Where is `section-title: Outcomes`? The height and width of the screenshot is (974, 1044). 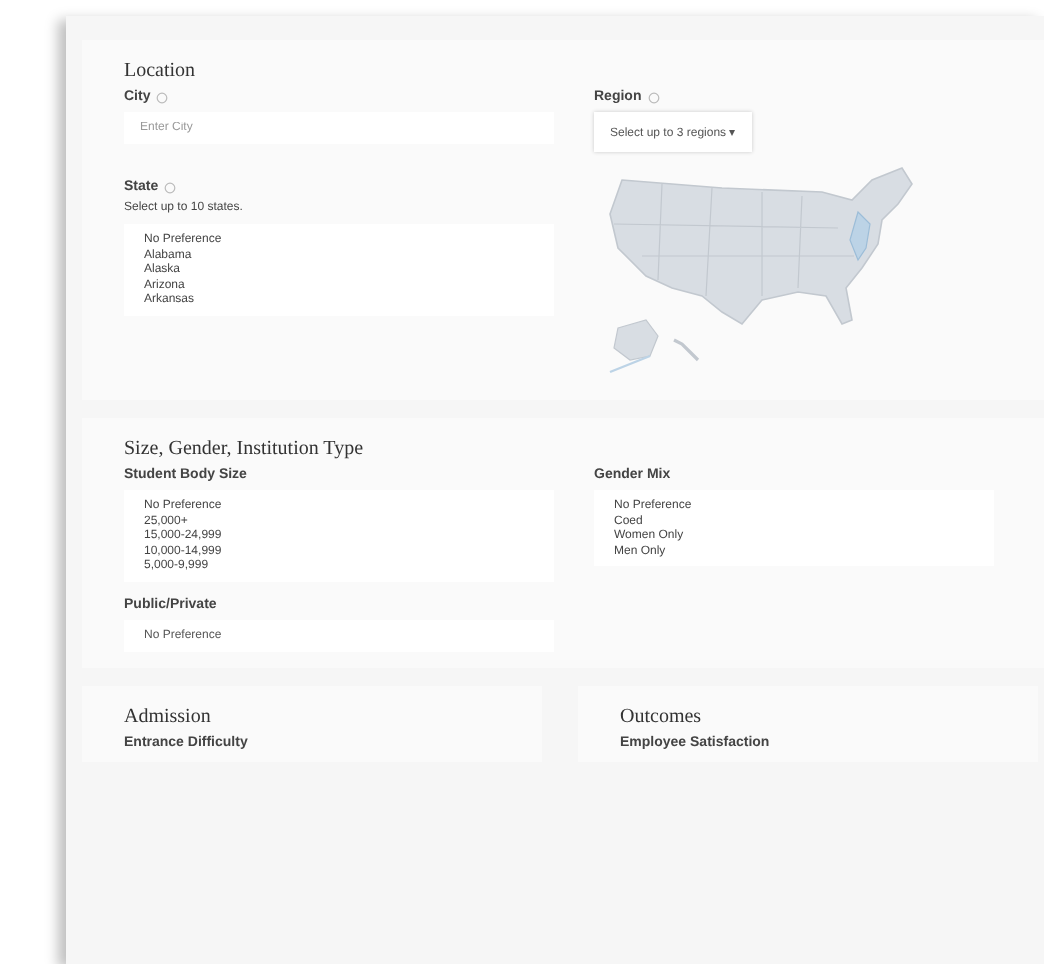 section-title: Outcomes is located at coordinates (662, 716).